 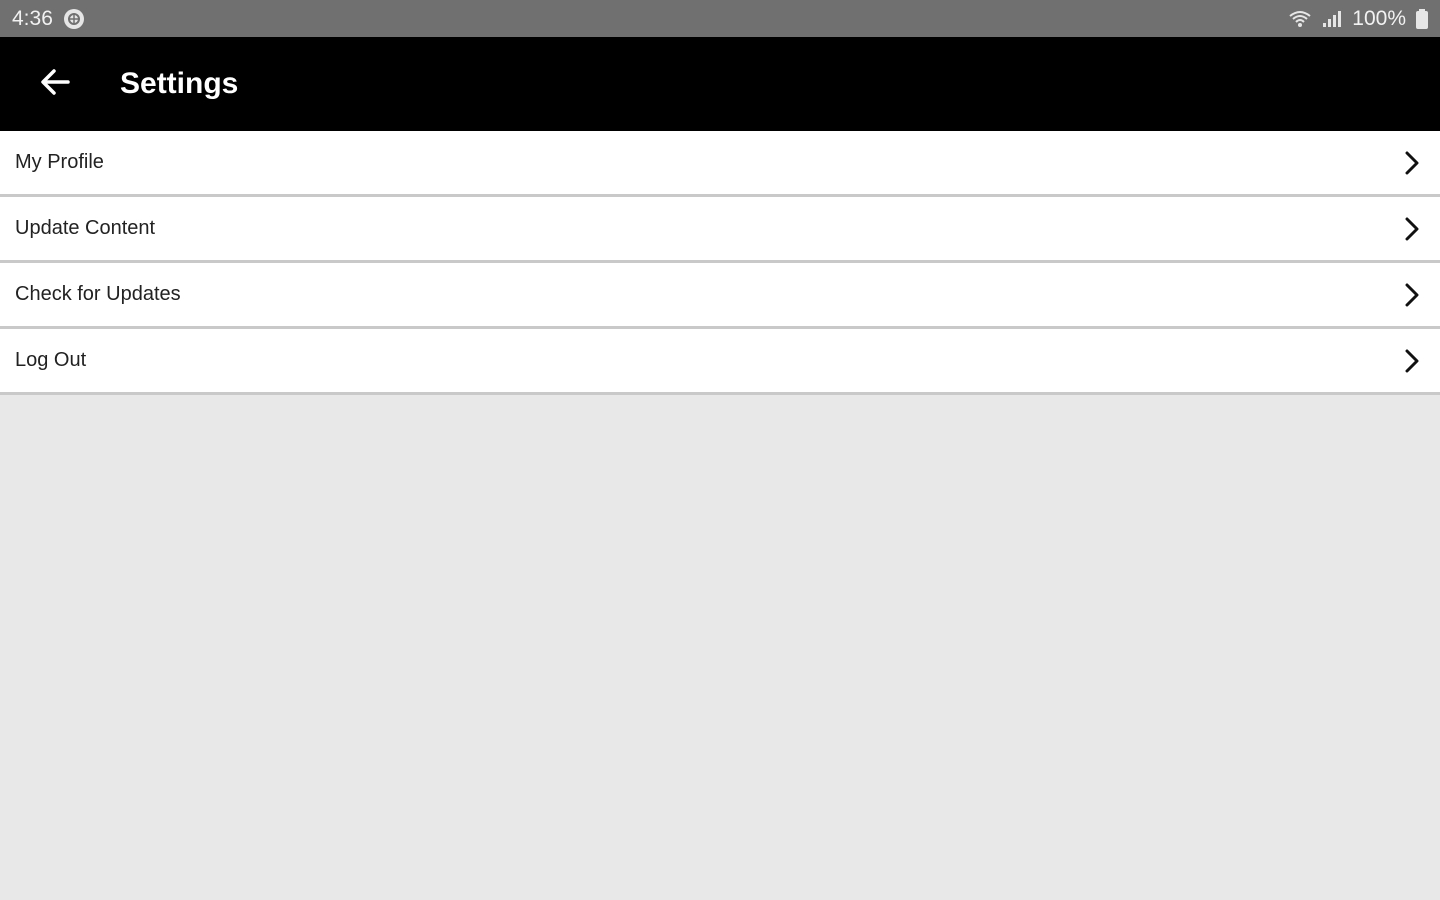 What do you see at coordinates (74, 19) in the screenshot?
I see `notification-icon` at bounding box center [74, 19].